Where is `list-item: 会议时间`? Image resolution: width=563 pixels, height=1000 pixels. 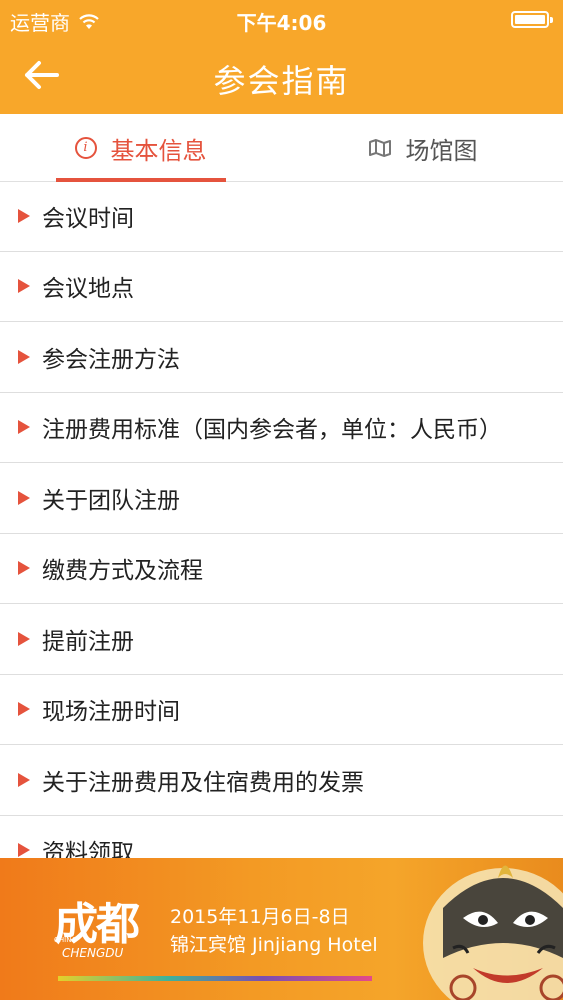
list-item: 会议时间 is located at coordinates (281, 216).